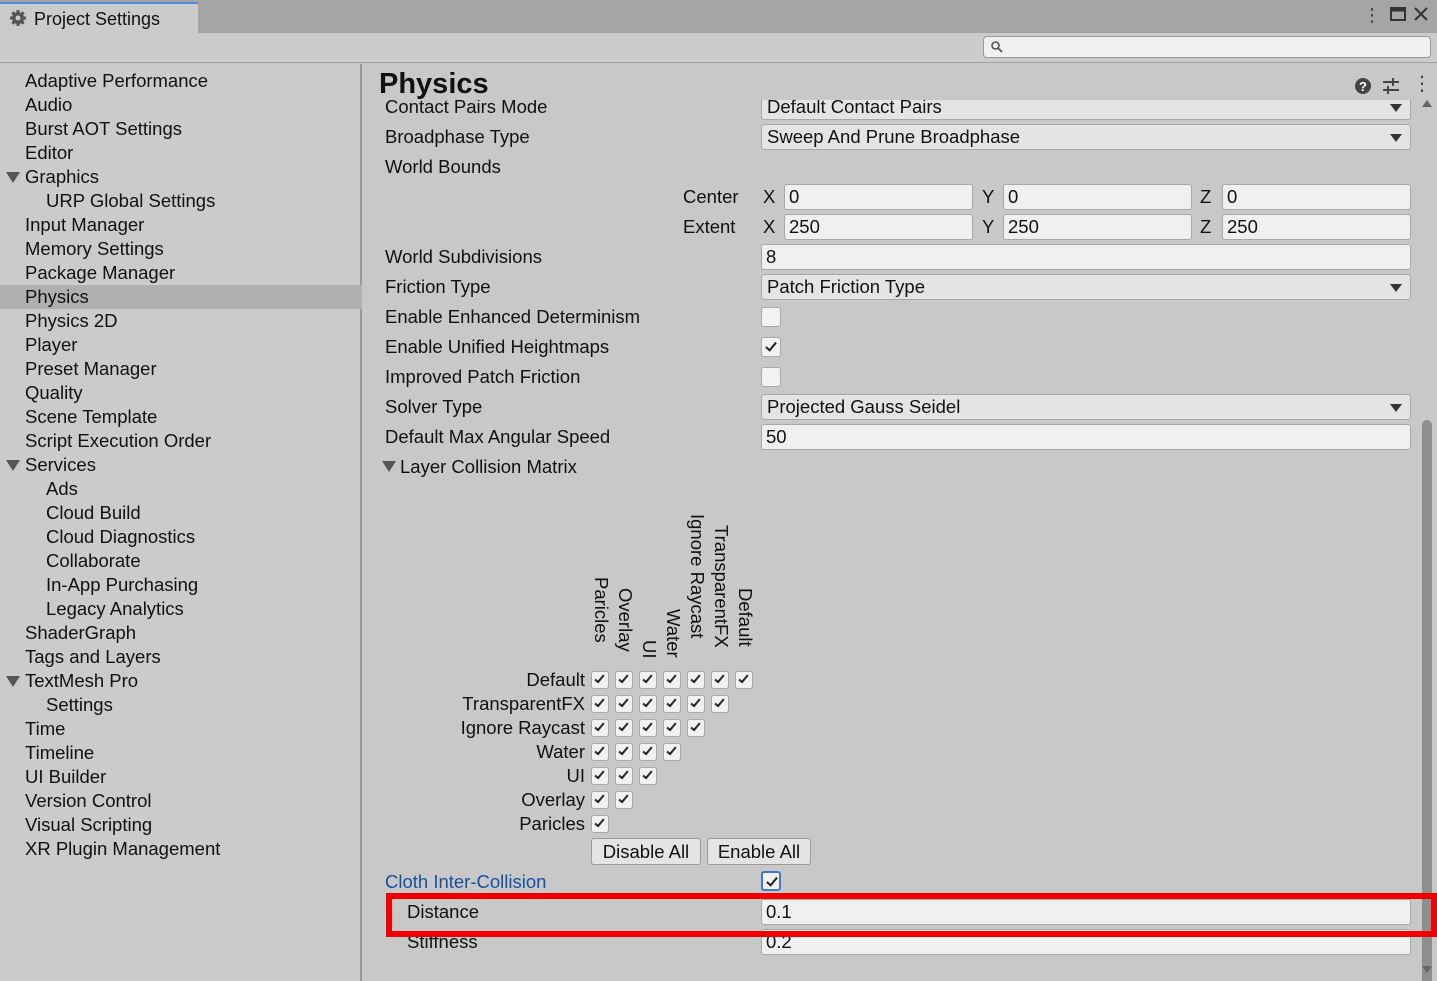  What do you see at coordinates (60, 752) in the screenshot?
I see `sidebar-item-label: Timeline` at bounding box center [60, 752].